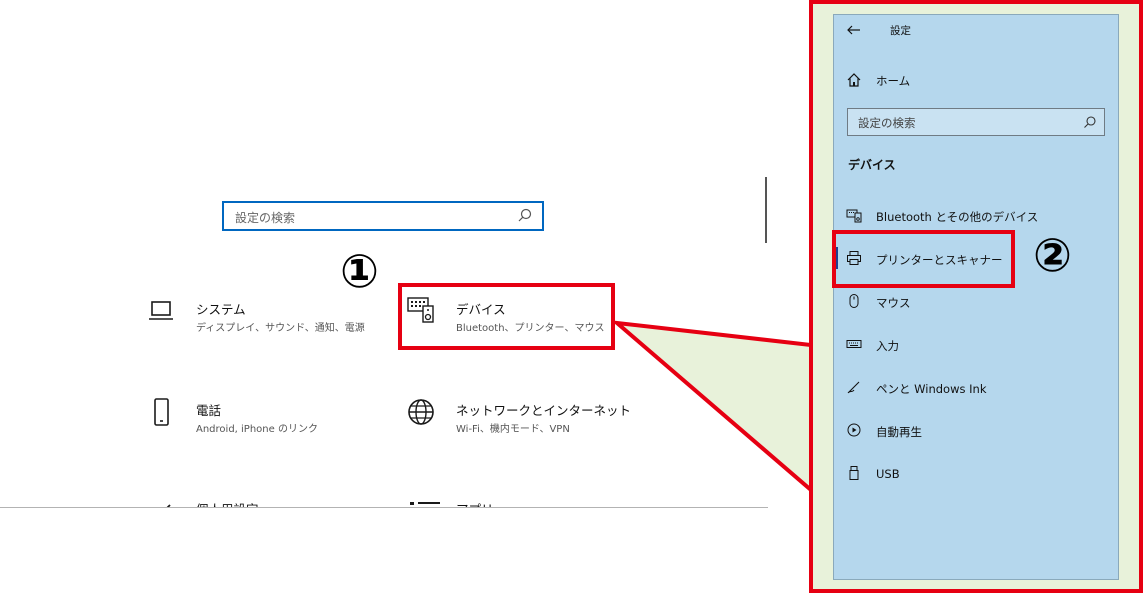  I want to click on step-1-marker: ①, so click(359, 271).